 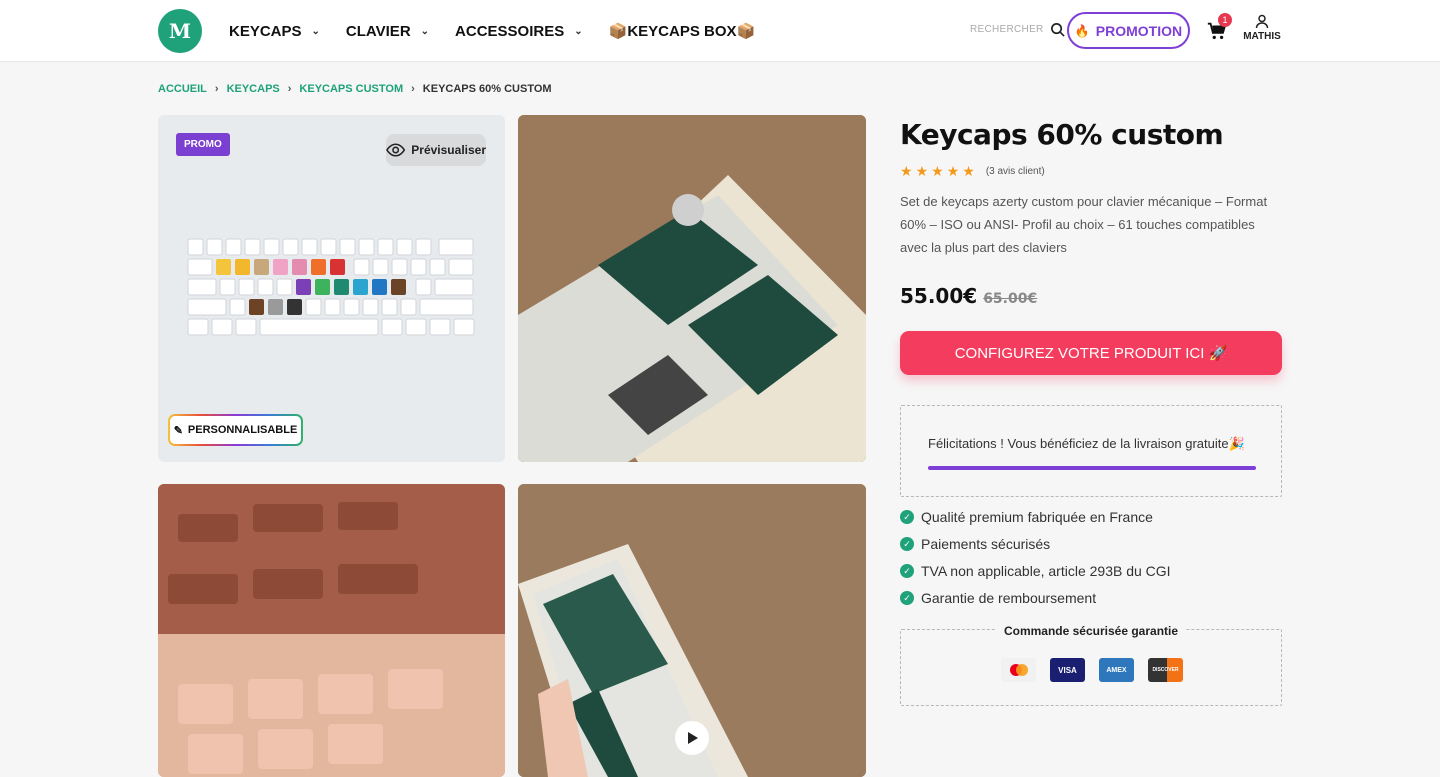 What do you see at coordinates (1018, 670) in the screenshot?
I see `mastercard-icon` at bounding box center [1018, 670].